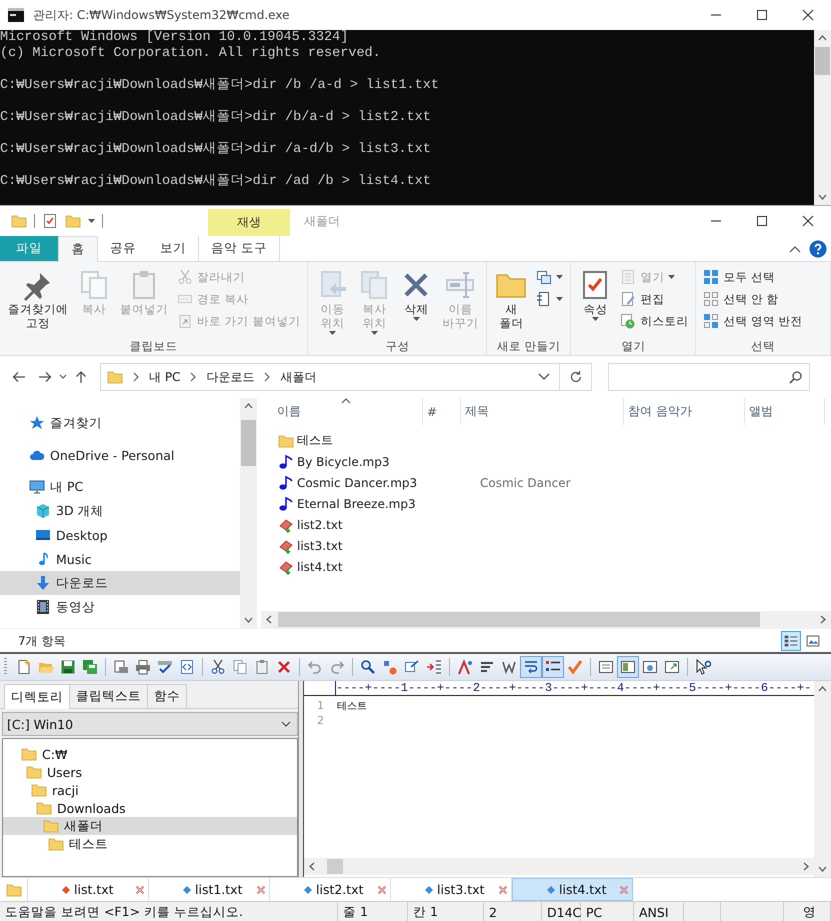 Image resolution: width=831 pixels, height=921 pixels. Describe the element at coordinates (320, 525) in the screenshot. I see `file-name: list2.txt` at that location.